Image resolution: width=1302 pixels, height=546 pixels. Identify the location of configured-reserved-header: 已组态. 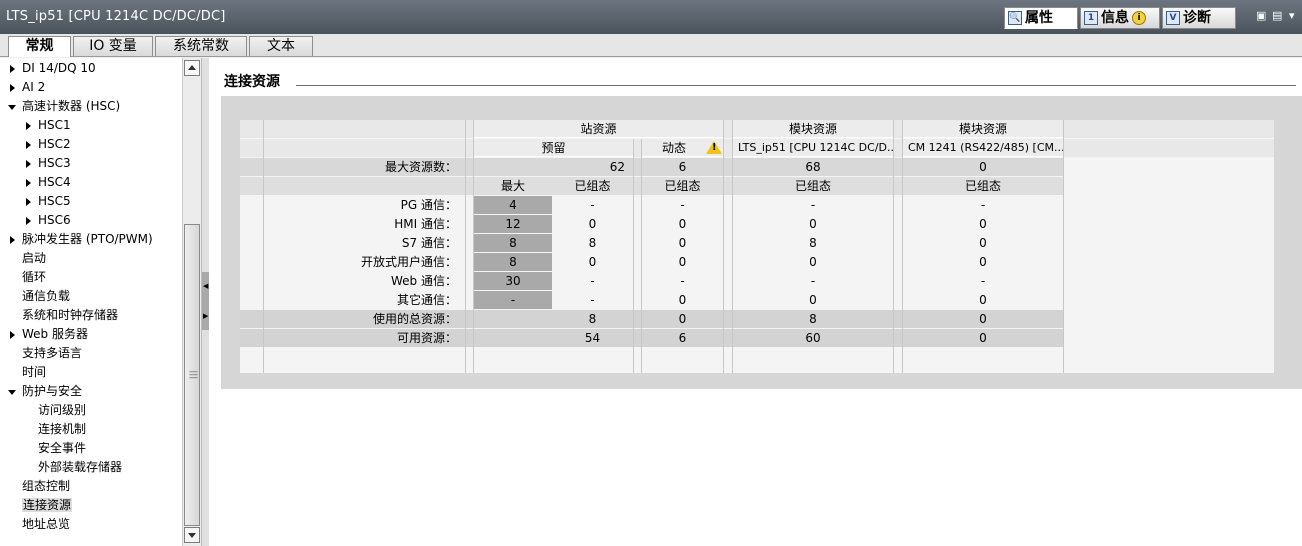
(592, 186).